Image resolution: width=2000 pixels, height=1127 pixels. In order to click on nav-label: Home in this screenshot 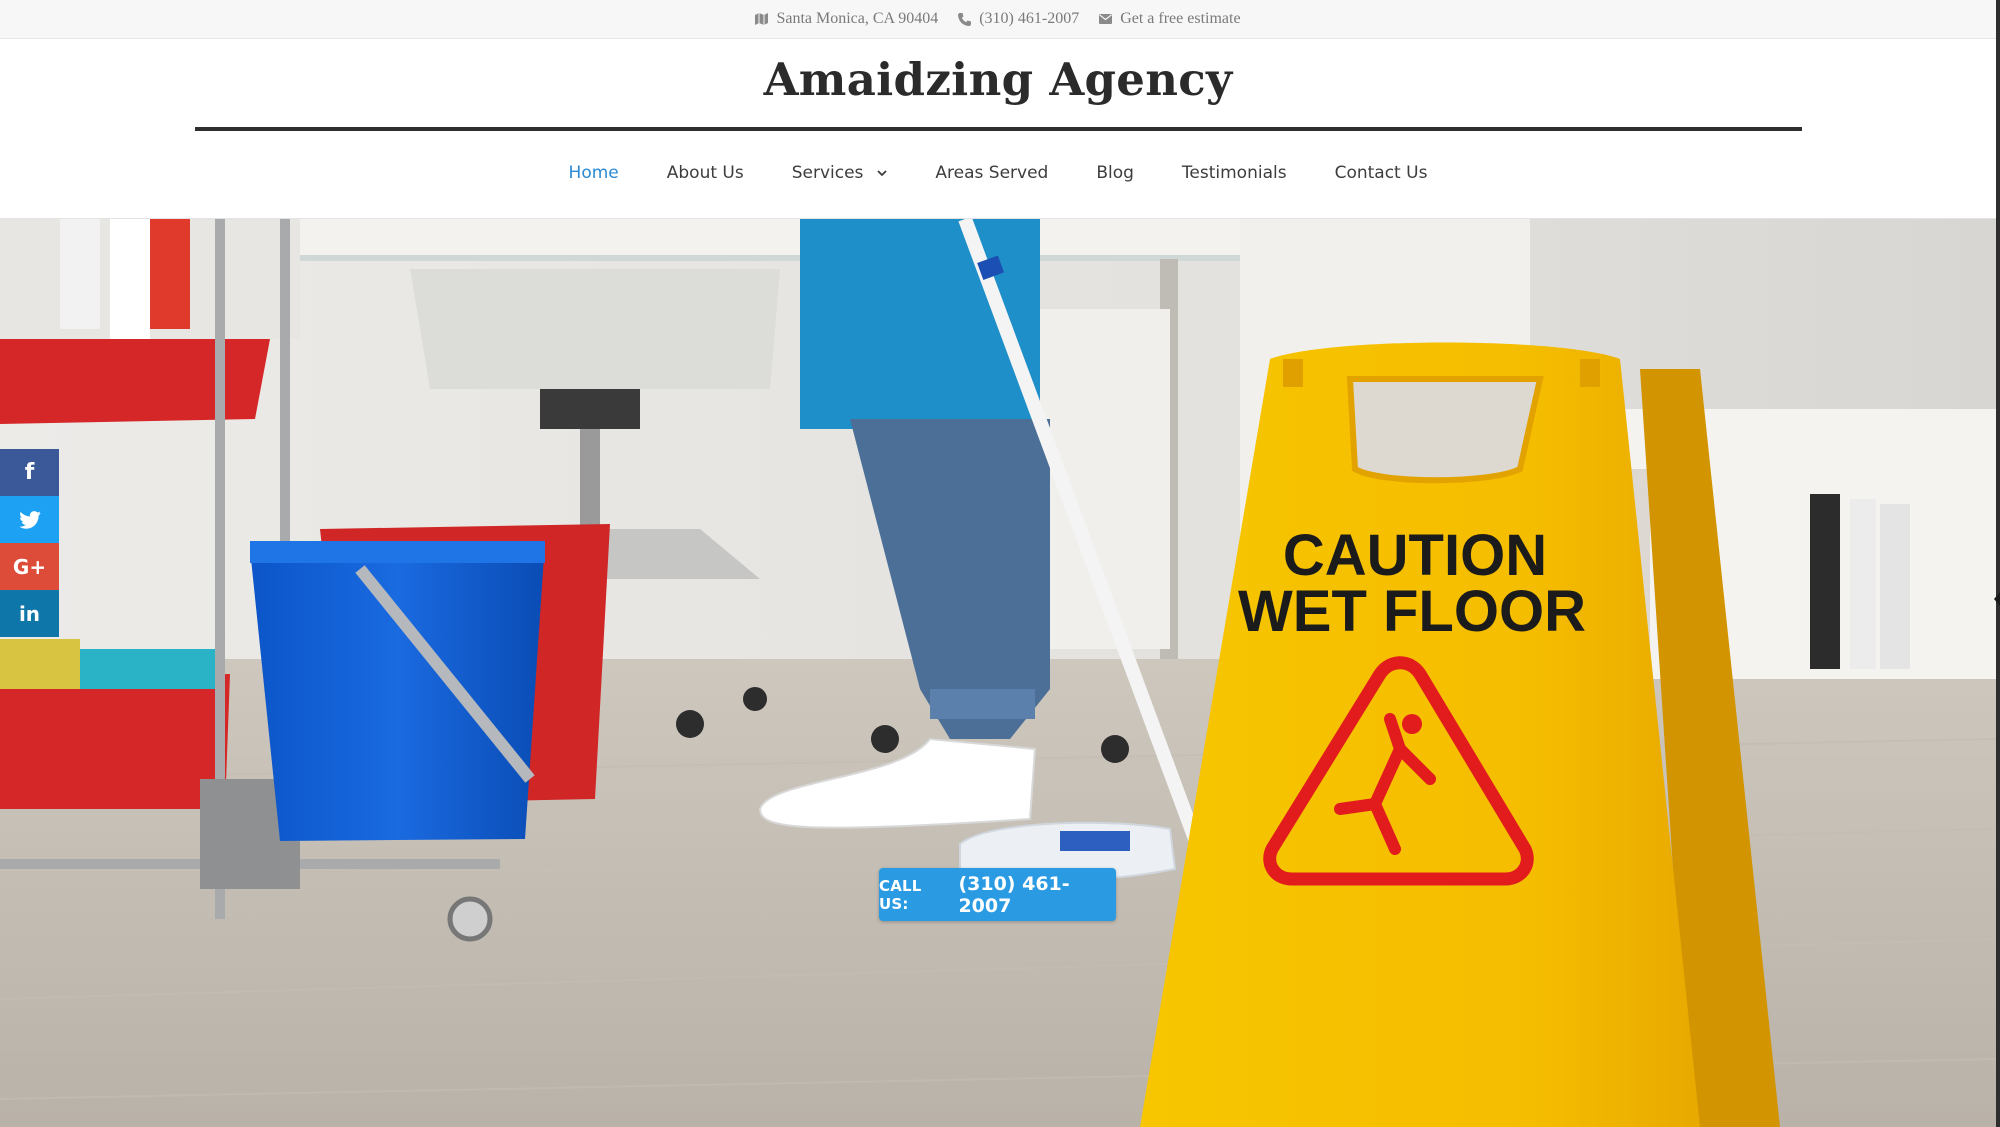, I will do `click(593, 173)`.